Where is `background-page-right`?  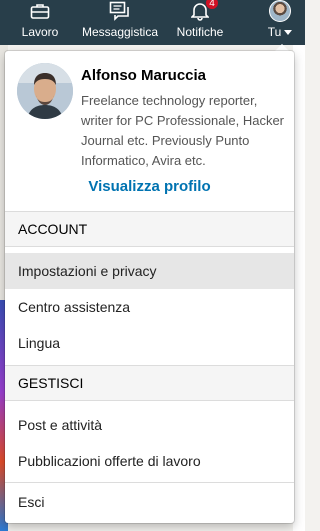 background-page-right is located at coordinates (299, 288).